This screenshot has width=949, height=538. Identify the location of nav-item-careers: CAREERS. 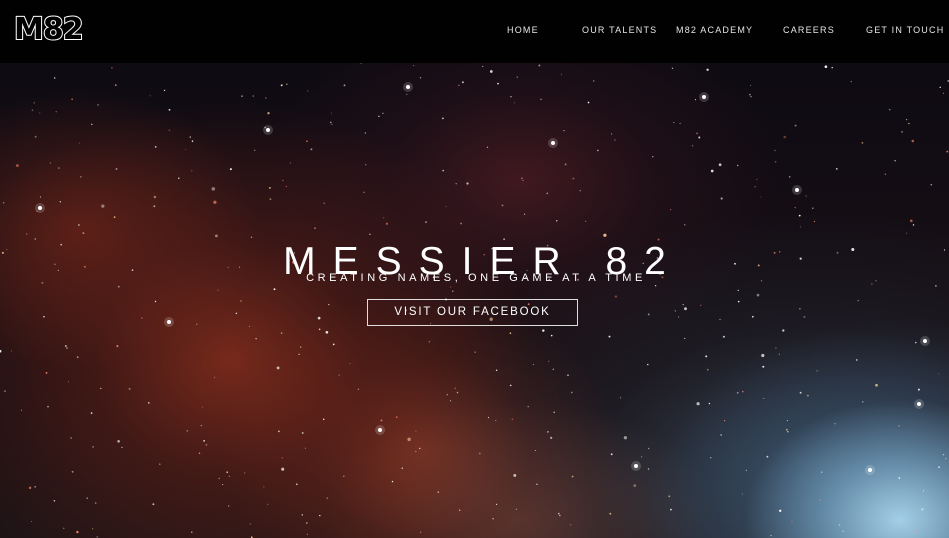
(809, 30).